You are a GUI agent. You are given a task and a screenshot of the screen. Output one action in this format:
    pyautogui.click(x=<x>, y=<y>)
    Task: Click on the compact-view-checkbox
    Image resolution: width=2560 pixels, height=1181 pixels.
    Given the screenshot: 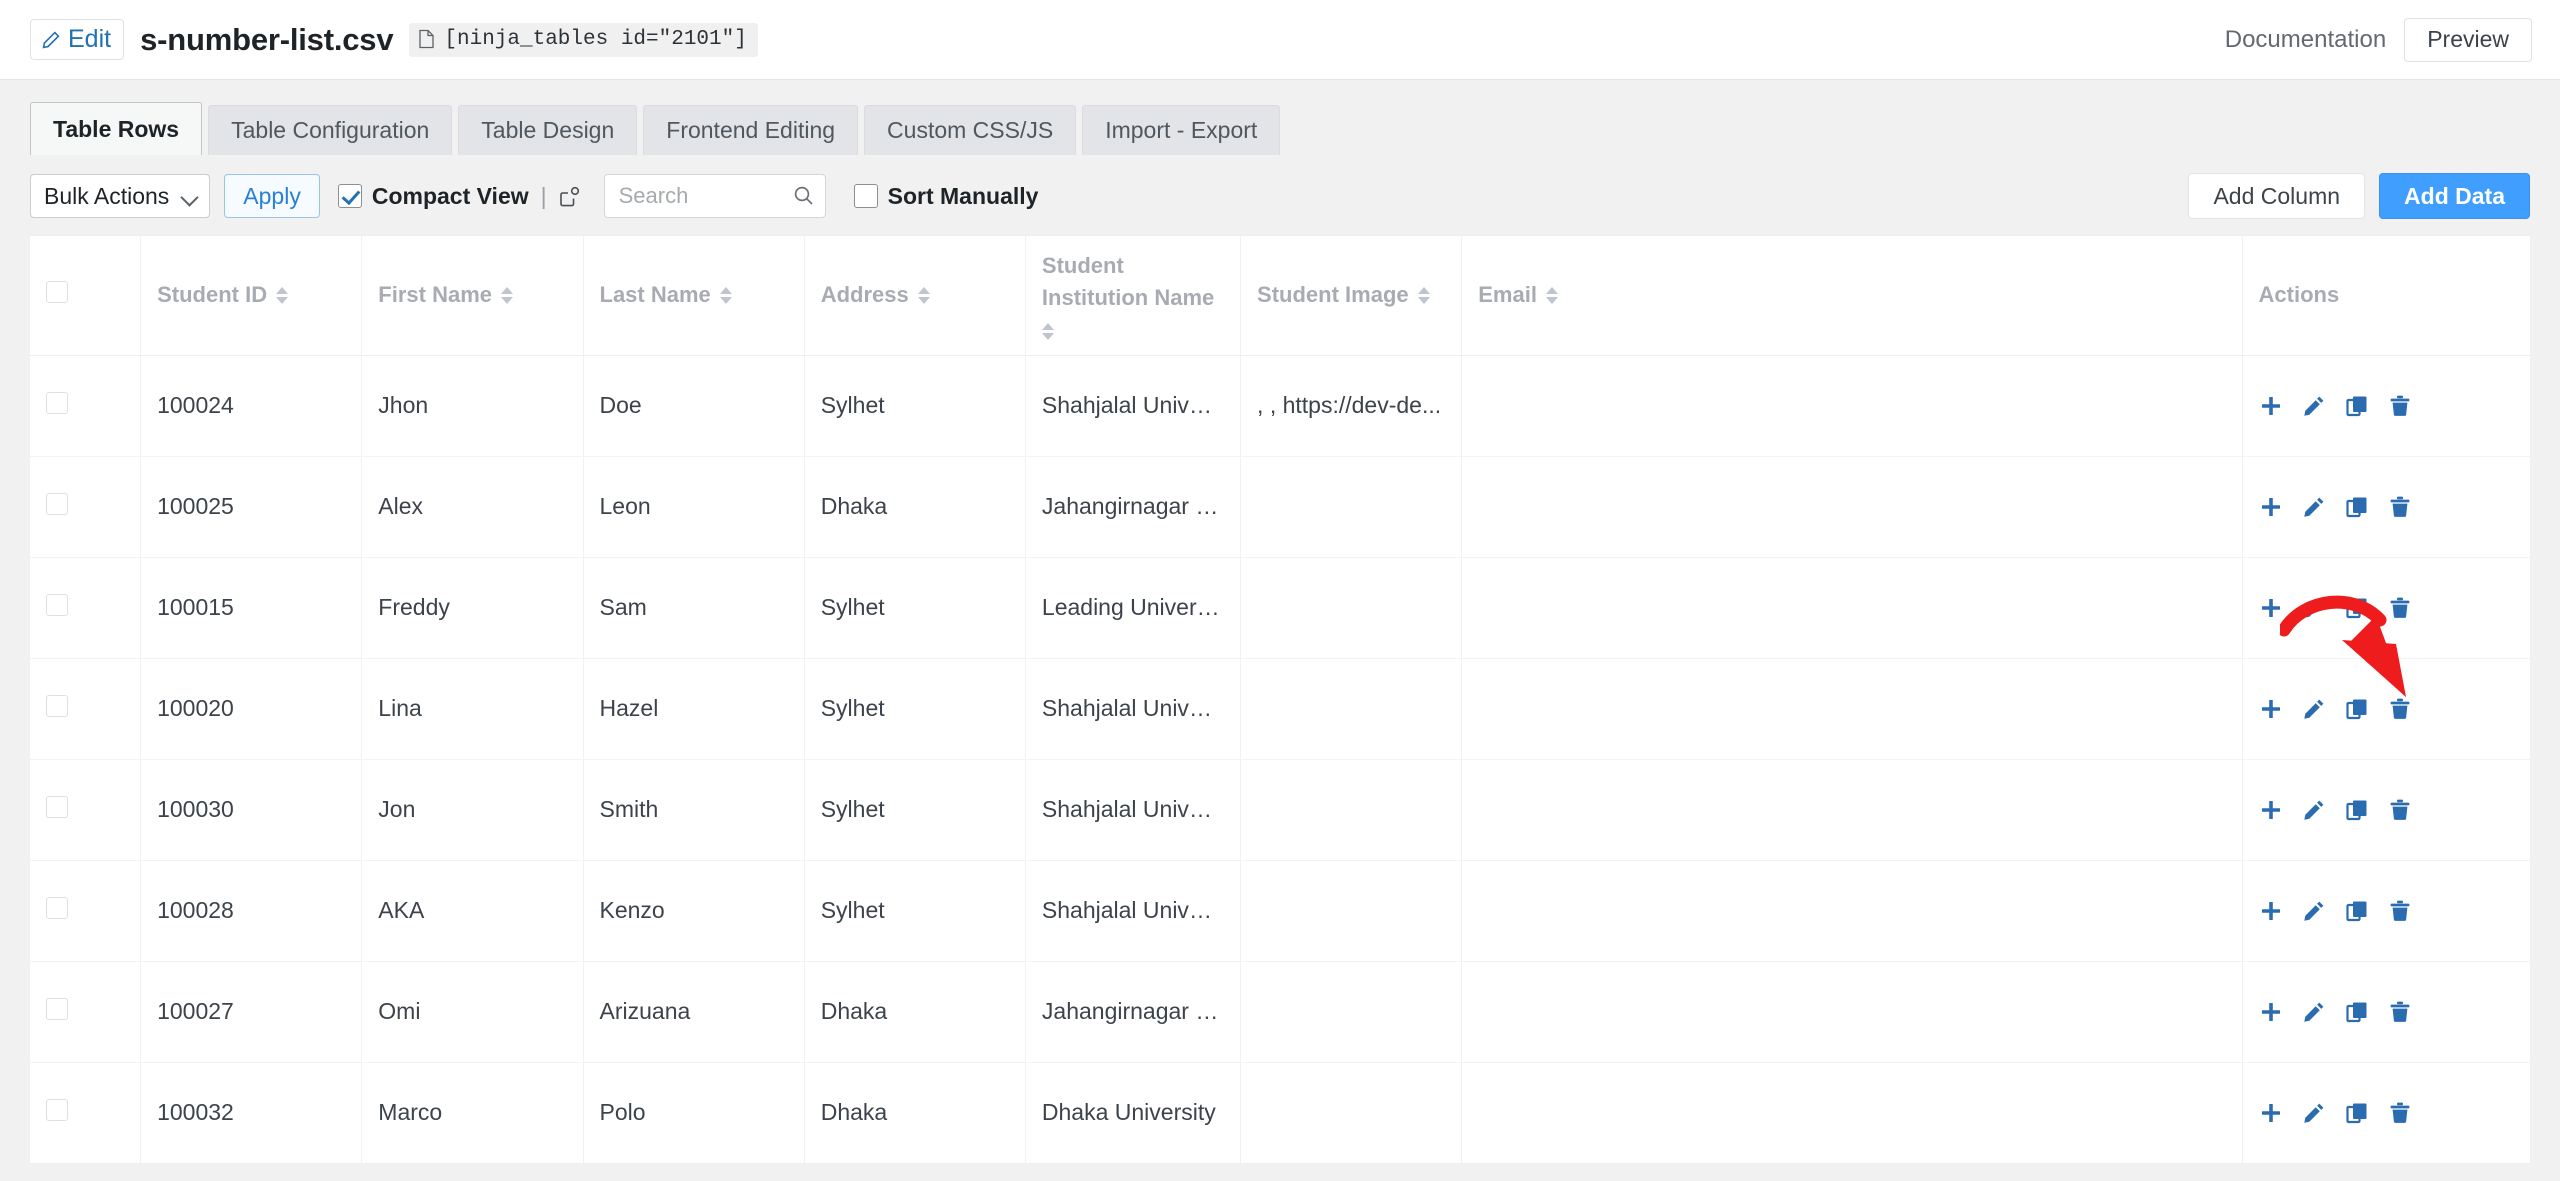 What is the action you would take?
    pyautogui.click(x=349, y=196)
    